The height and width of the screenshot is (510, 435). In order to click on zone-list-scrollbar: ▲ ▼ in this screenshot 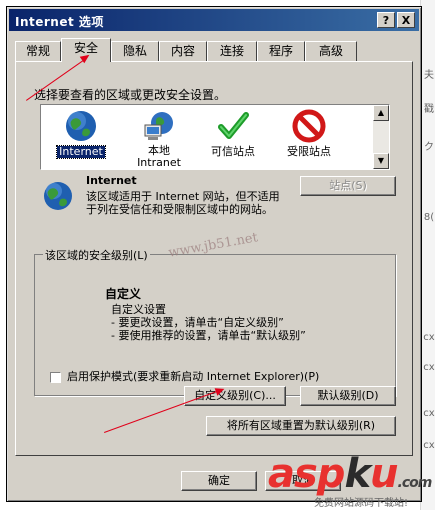, I will do `click(381, 137)`.